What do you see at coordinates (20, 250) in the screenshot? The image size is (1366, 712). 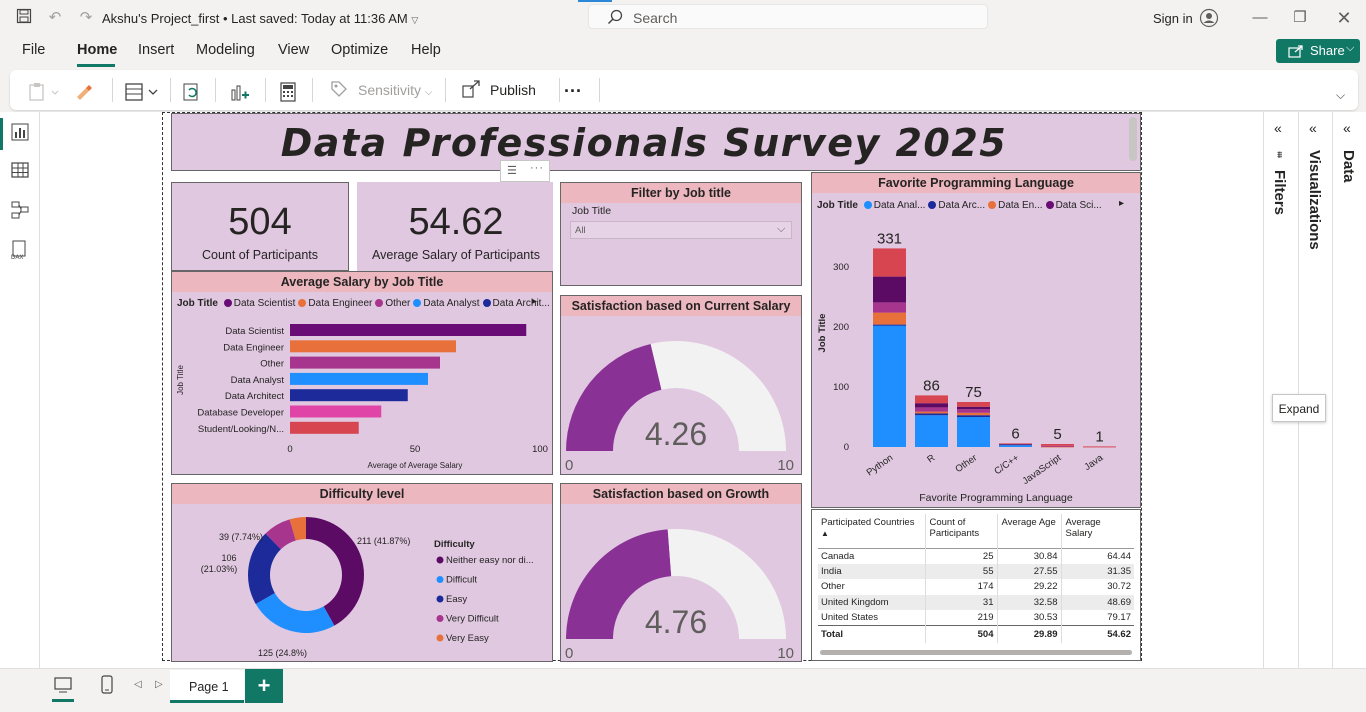 I see `dax-query-icon: DAX` at bounding box center [20, 250].